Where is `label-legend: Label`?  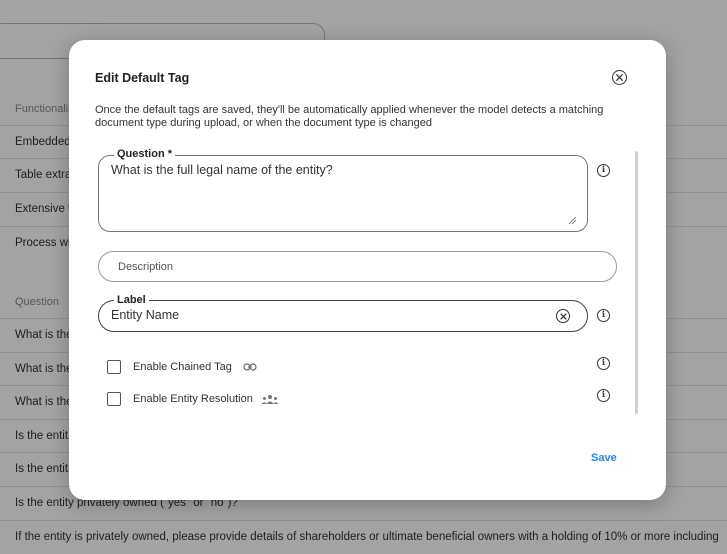
label-legend: Label is located at coordinates (131, 300).